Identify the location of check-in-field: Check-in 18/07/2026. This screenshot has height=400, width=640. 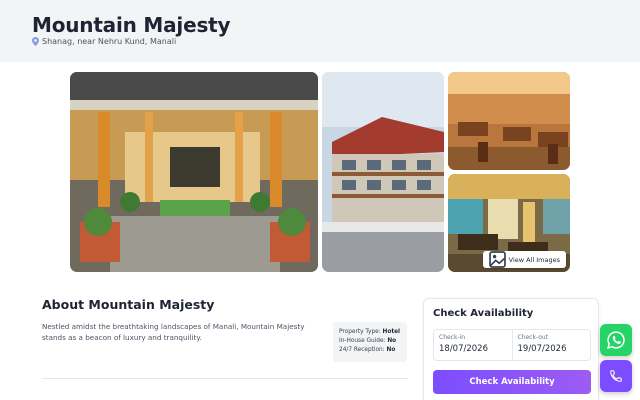
(473, 345).